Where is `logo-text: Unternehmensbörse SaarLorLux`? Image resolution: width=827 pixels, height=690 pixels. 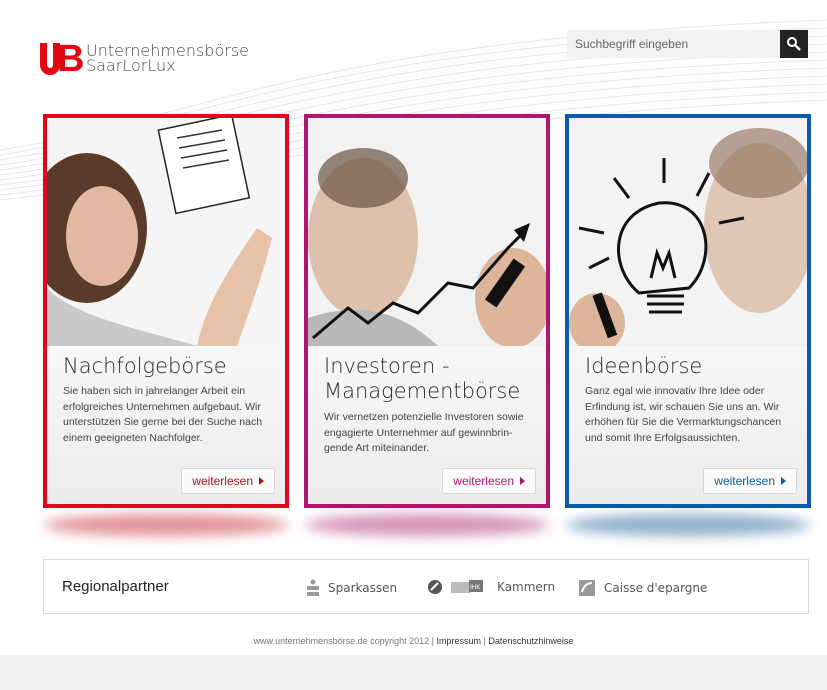
logo-text: Unternehmensbörse SaarLorLux is located at coordinates (167, 59).